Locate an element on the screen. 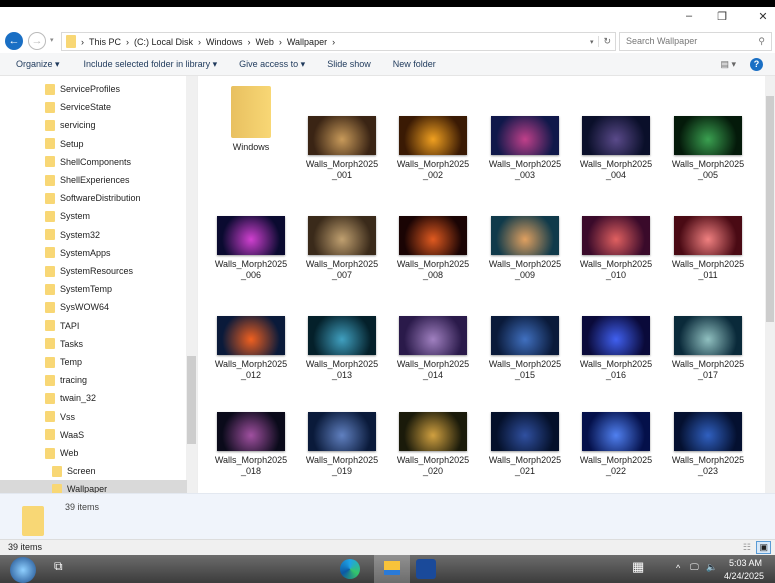 The image size is (775, 583). image-file-item: Walls_Morph2025_018 is located at coordinates (251, 444).